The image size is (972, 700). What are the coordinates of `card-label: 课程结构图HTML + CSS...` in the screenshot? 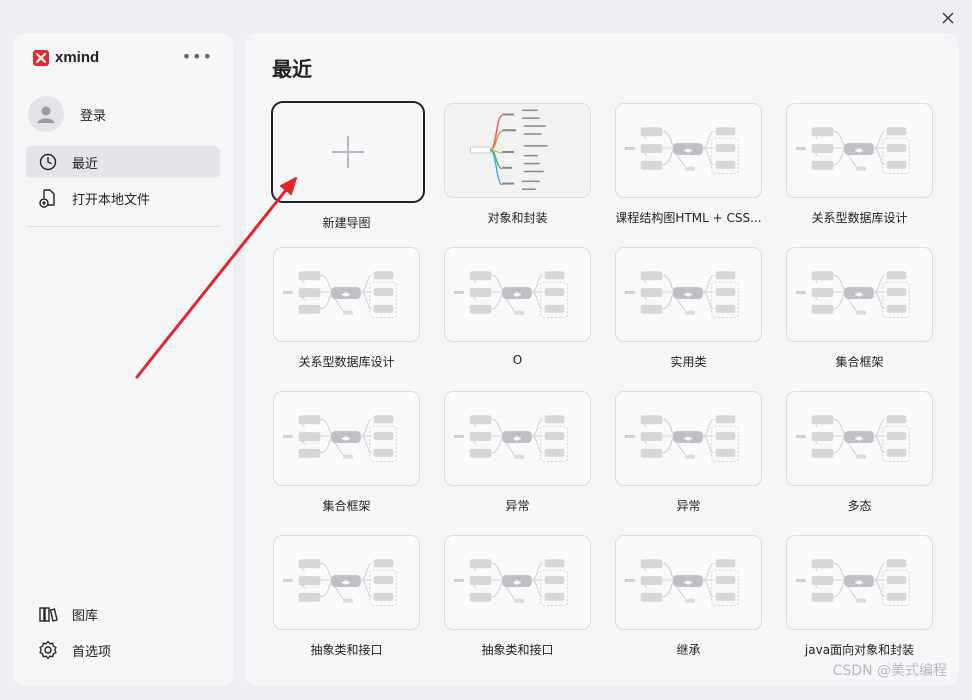 It's located at (688, 218).